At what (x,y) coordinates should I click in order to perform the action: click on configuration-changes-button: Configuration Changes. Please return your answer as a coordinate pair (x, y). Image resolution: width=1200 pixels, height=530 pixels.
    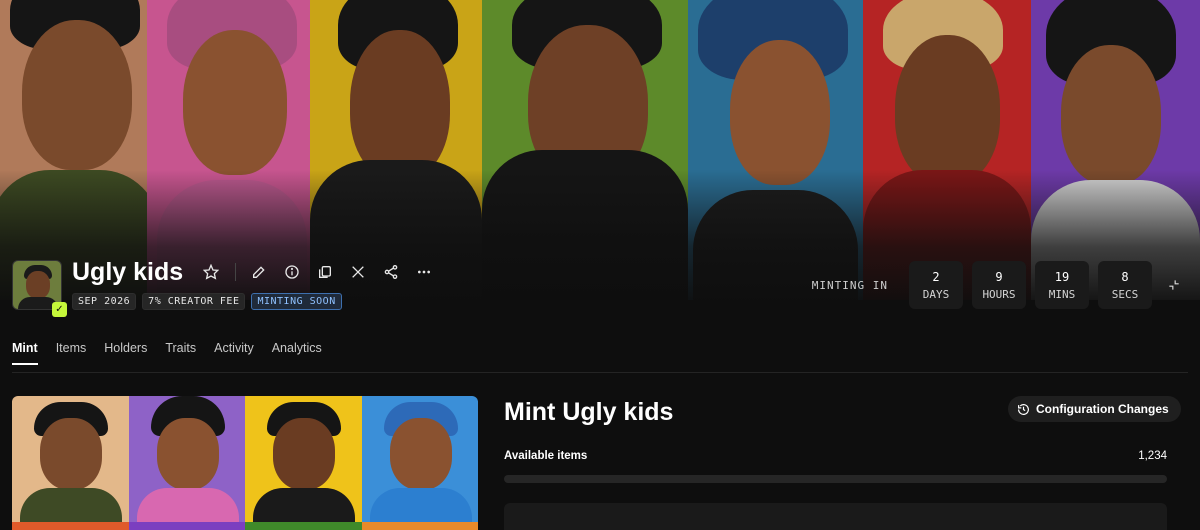
    Looking at the image, I should click on (1094, 409).